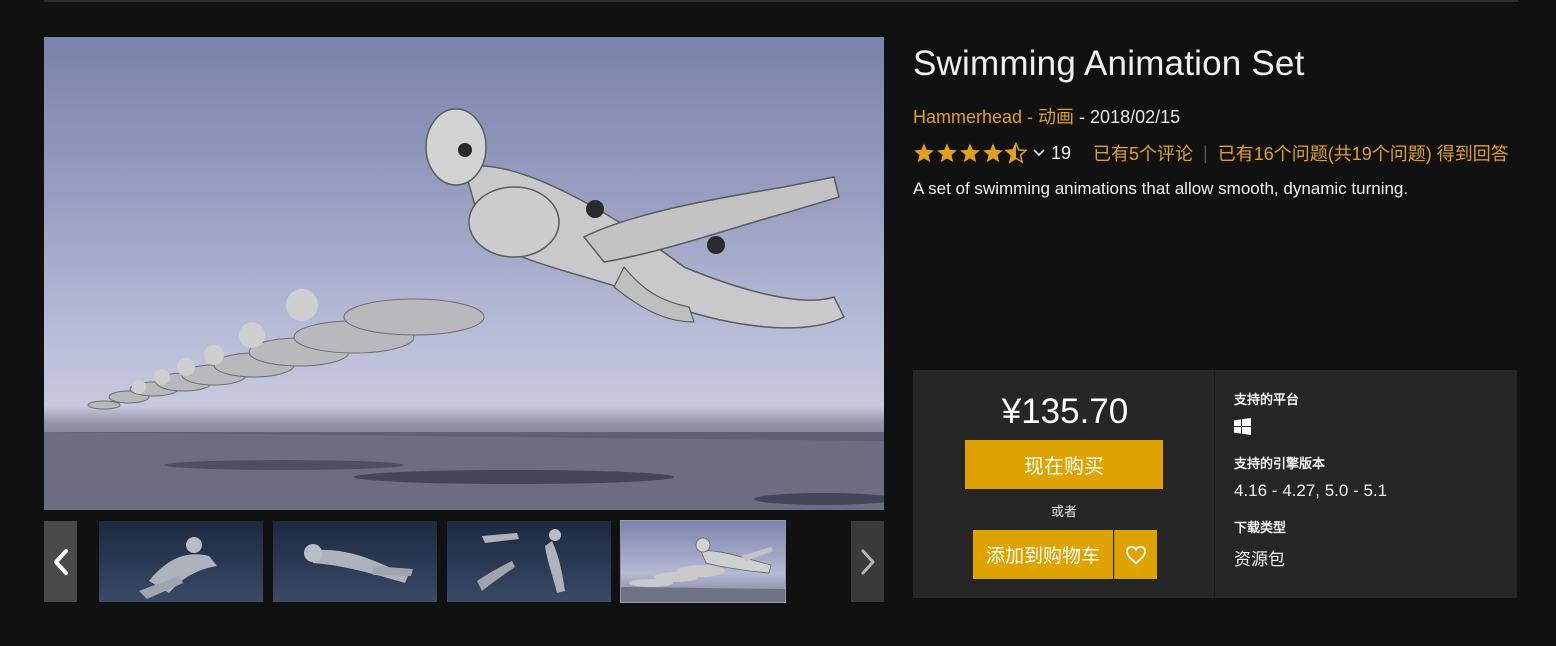 This screenshot has width=1556, height=646. I want to click on product-title: Swimming Animation Set, so click(1109, 63).